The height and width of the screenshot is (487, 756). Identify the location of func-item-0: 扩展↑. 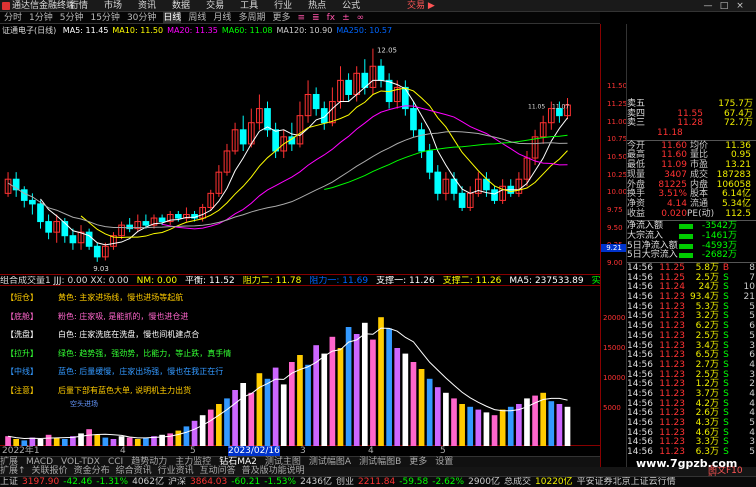
(13, 471).